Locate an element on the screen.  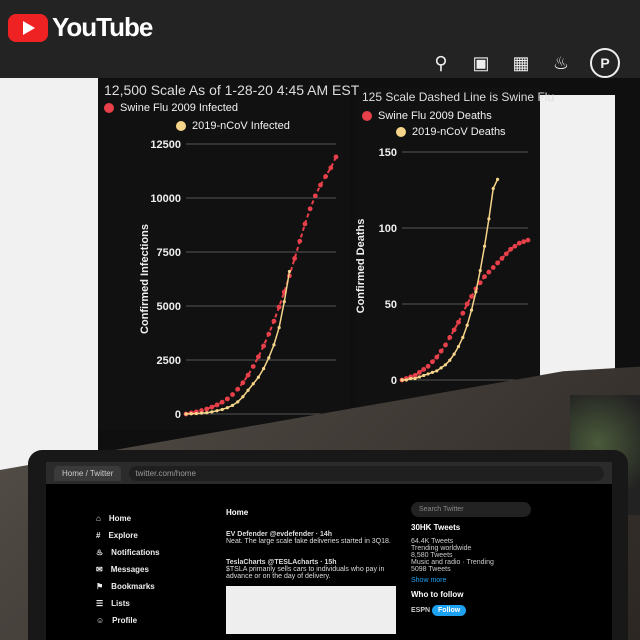
youtube-header: YouTube ⚲ ▣ ▦ ♨ P is located at coordinates (320, 39).